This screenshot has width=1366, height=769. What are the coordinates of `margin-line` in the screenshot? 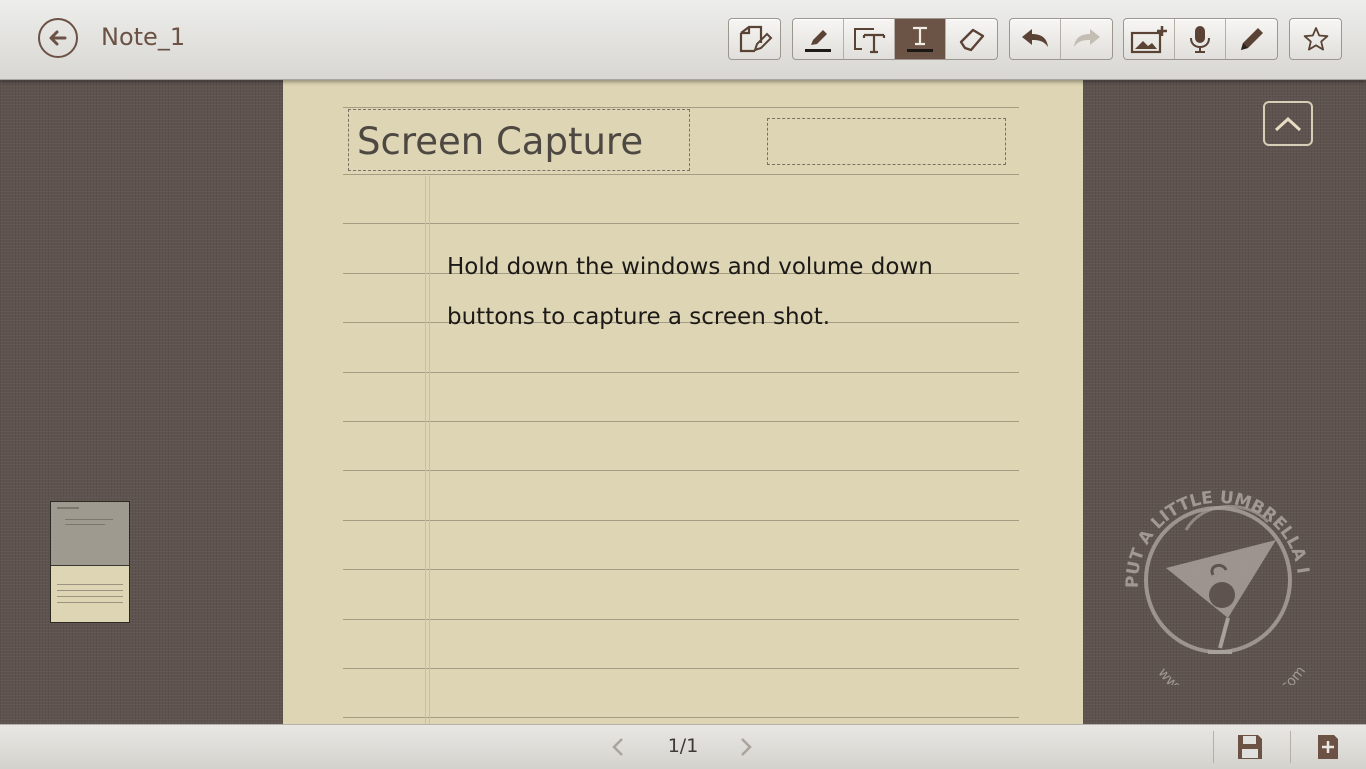 It's located at (427, 450).